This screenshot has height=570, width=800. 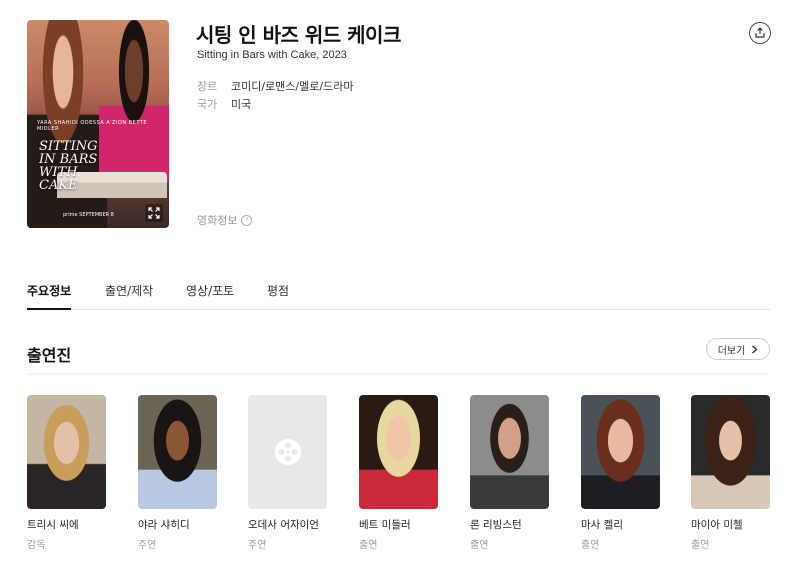 I want to click on cast-name: 베트 미들러, so click(x=385, y=525).